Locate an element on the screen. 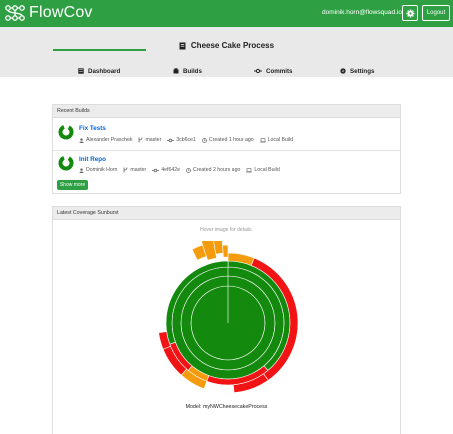 The width and height of the screenshot is (453, 434). tab-dashboard: Dashboard is located at coordinates (99, 71).